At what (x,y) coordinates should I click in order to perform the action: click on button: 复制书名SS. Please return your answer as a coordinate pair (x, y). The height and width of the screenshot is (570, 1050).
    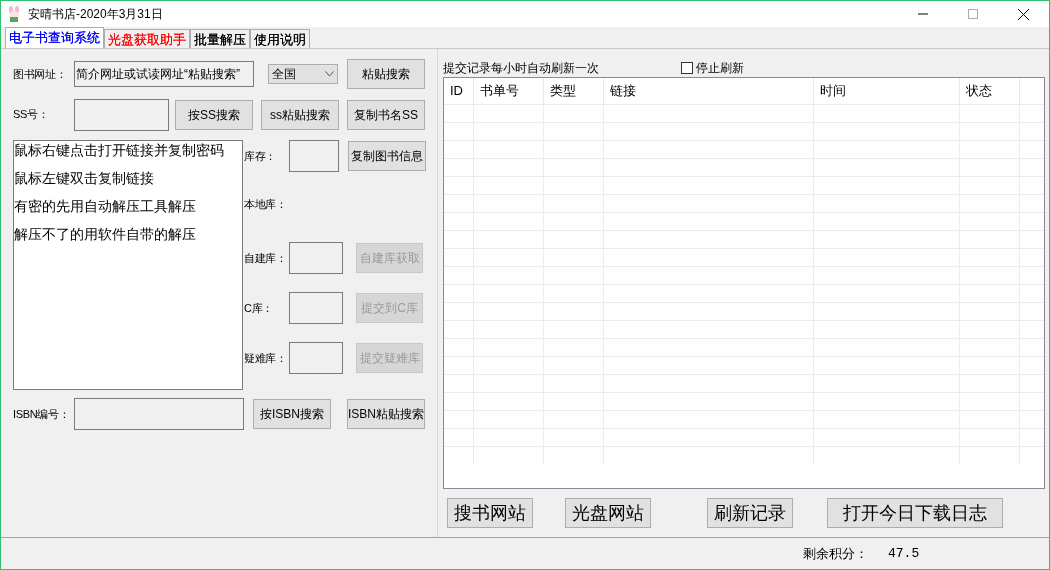
    Looking at the image, I should click on (386, 114).